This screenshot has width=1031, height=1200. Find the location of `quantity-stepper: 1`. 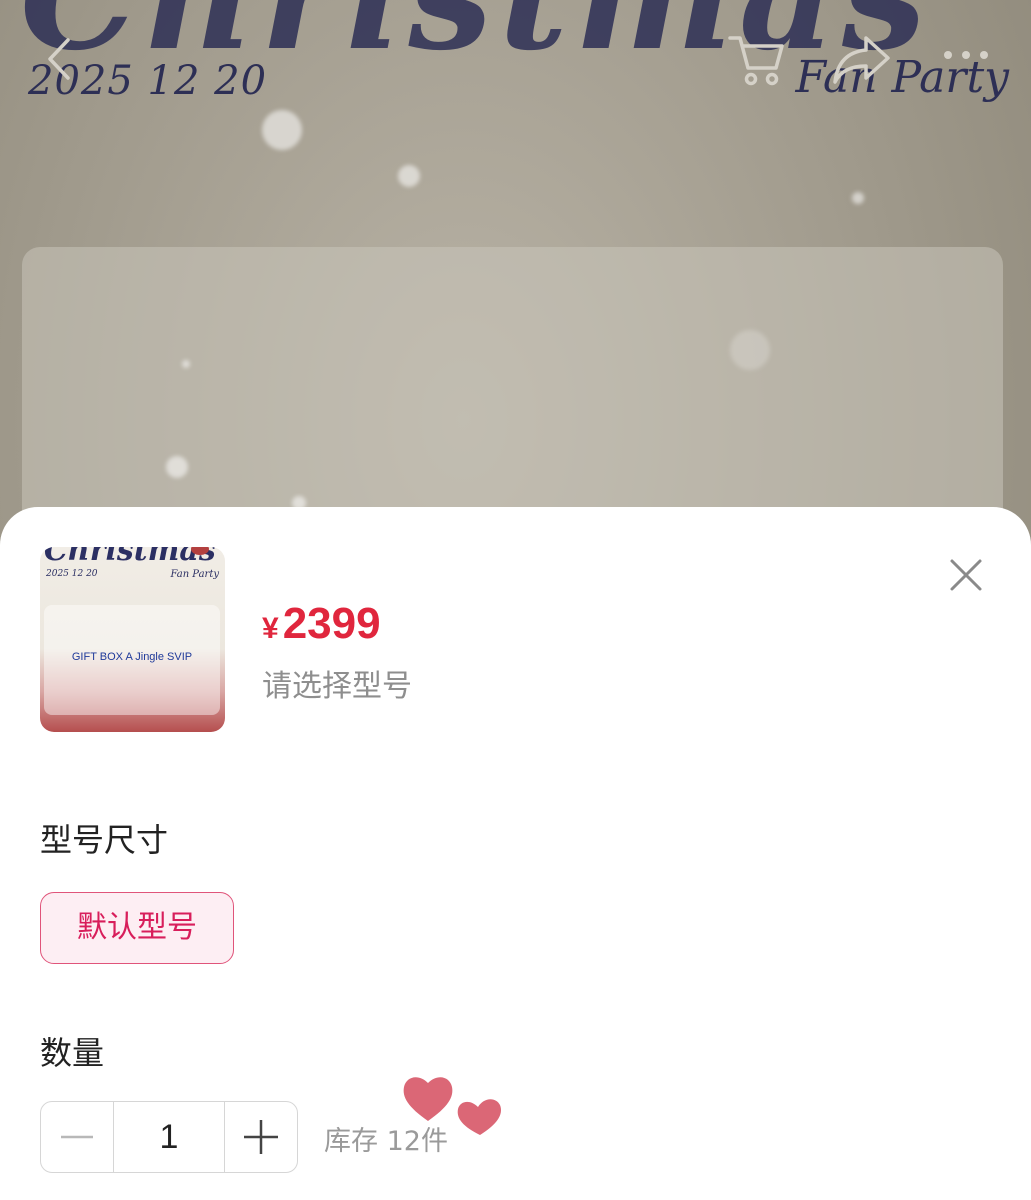

quantity-stepper: 1 is located at coordinates (169, 1137).